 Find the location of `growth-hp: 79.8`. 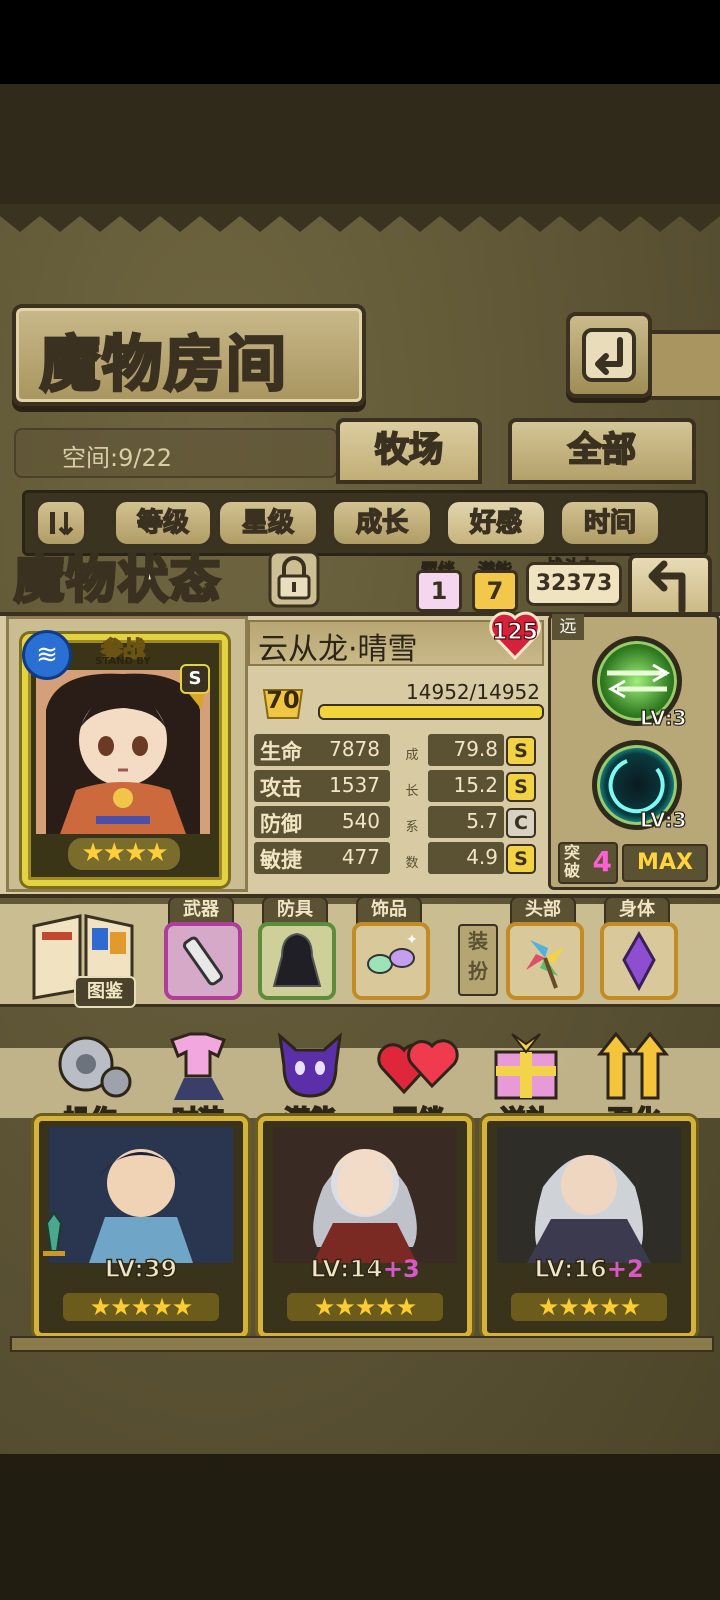

growth-hp: 79.8 is located at coordinates (466, 750).